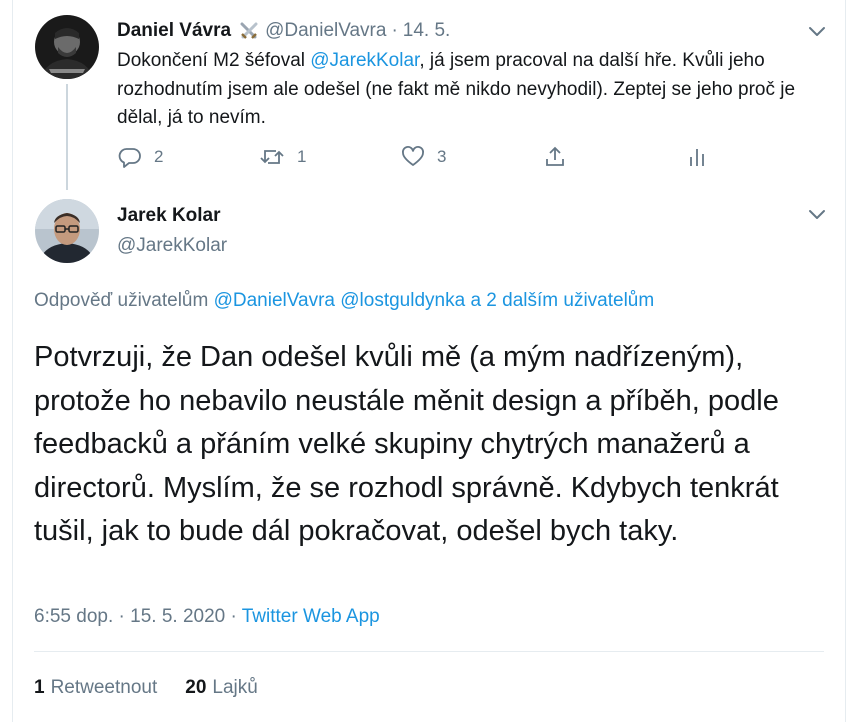 The height and width of the screenshot is (722, 858). What do you see at coordinates (427, 31) in the screenshot?
I see `tweet-date: 14. 5.` at bounding box center [427, 31].